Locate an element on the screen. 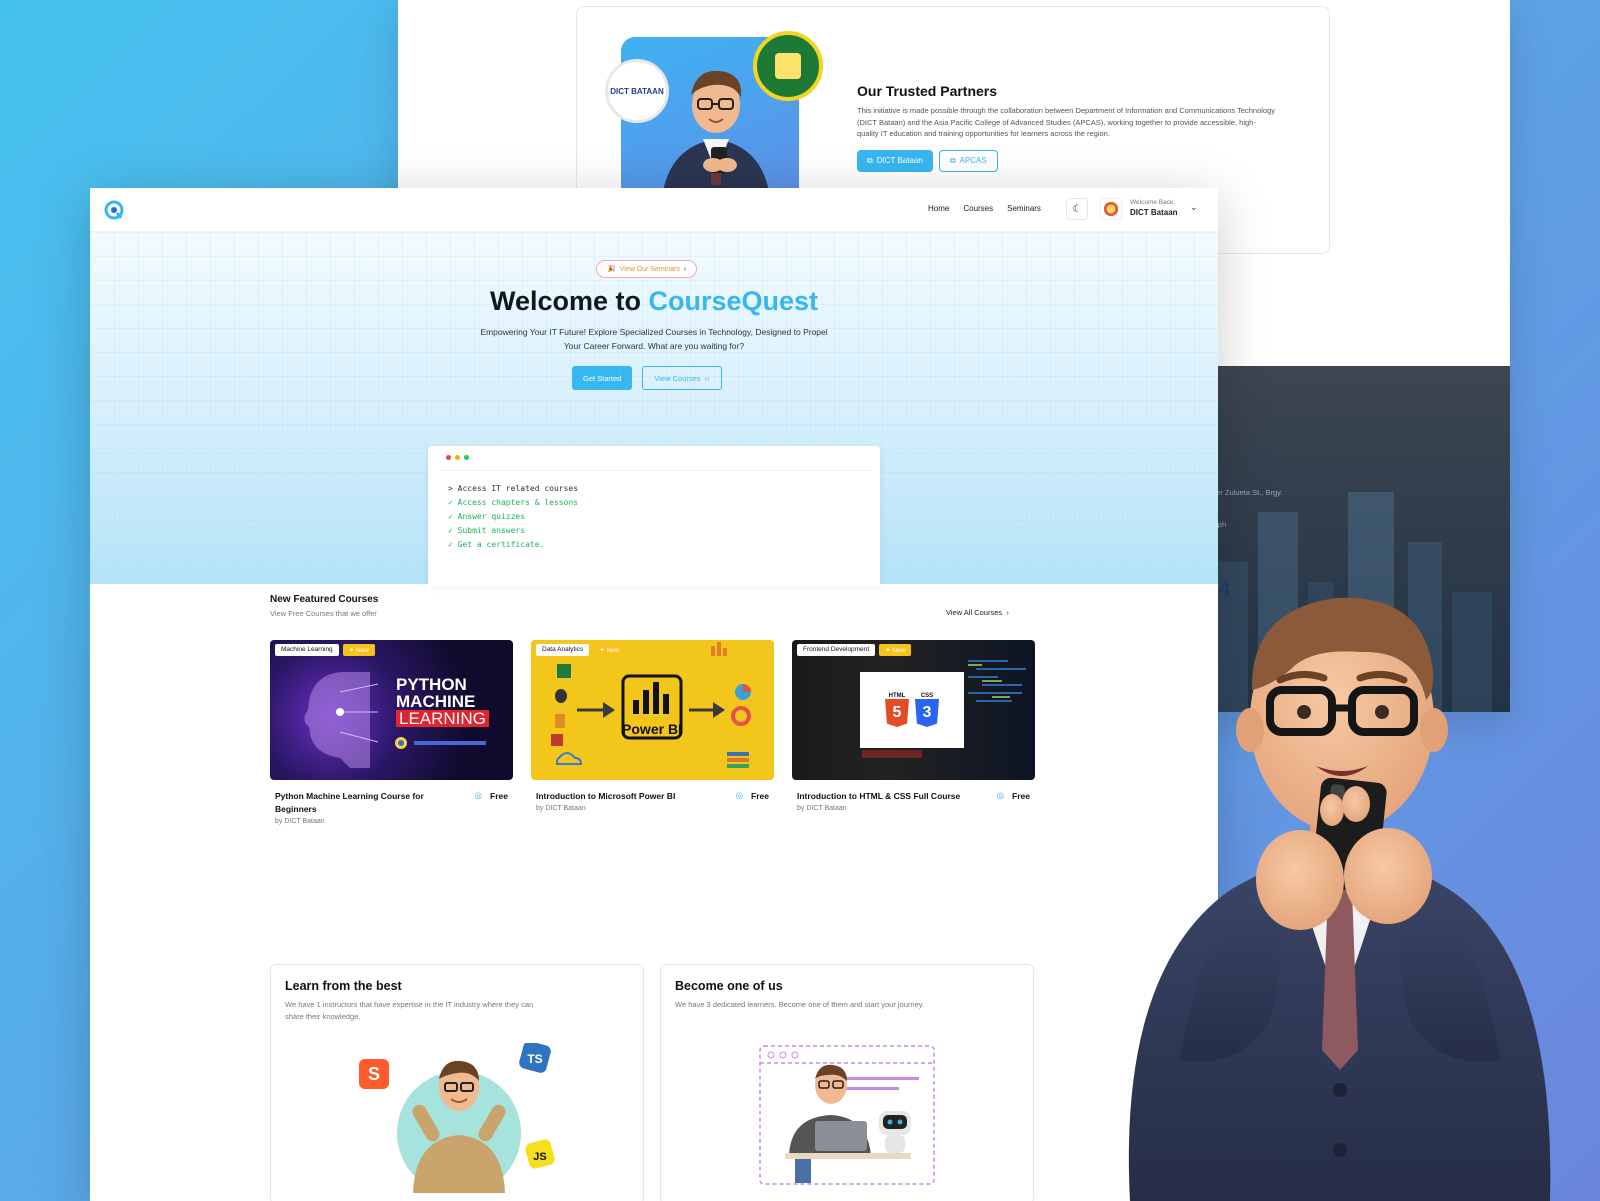 The image size is (1600, 1201). avatar is located at coordinates (1111, 209).